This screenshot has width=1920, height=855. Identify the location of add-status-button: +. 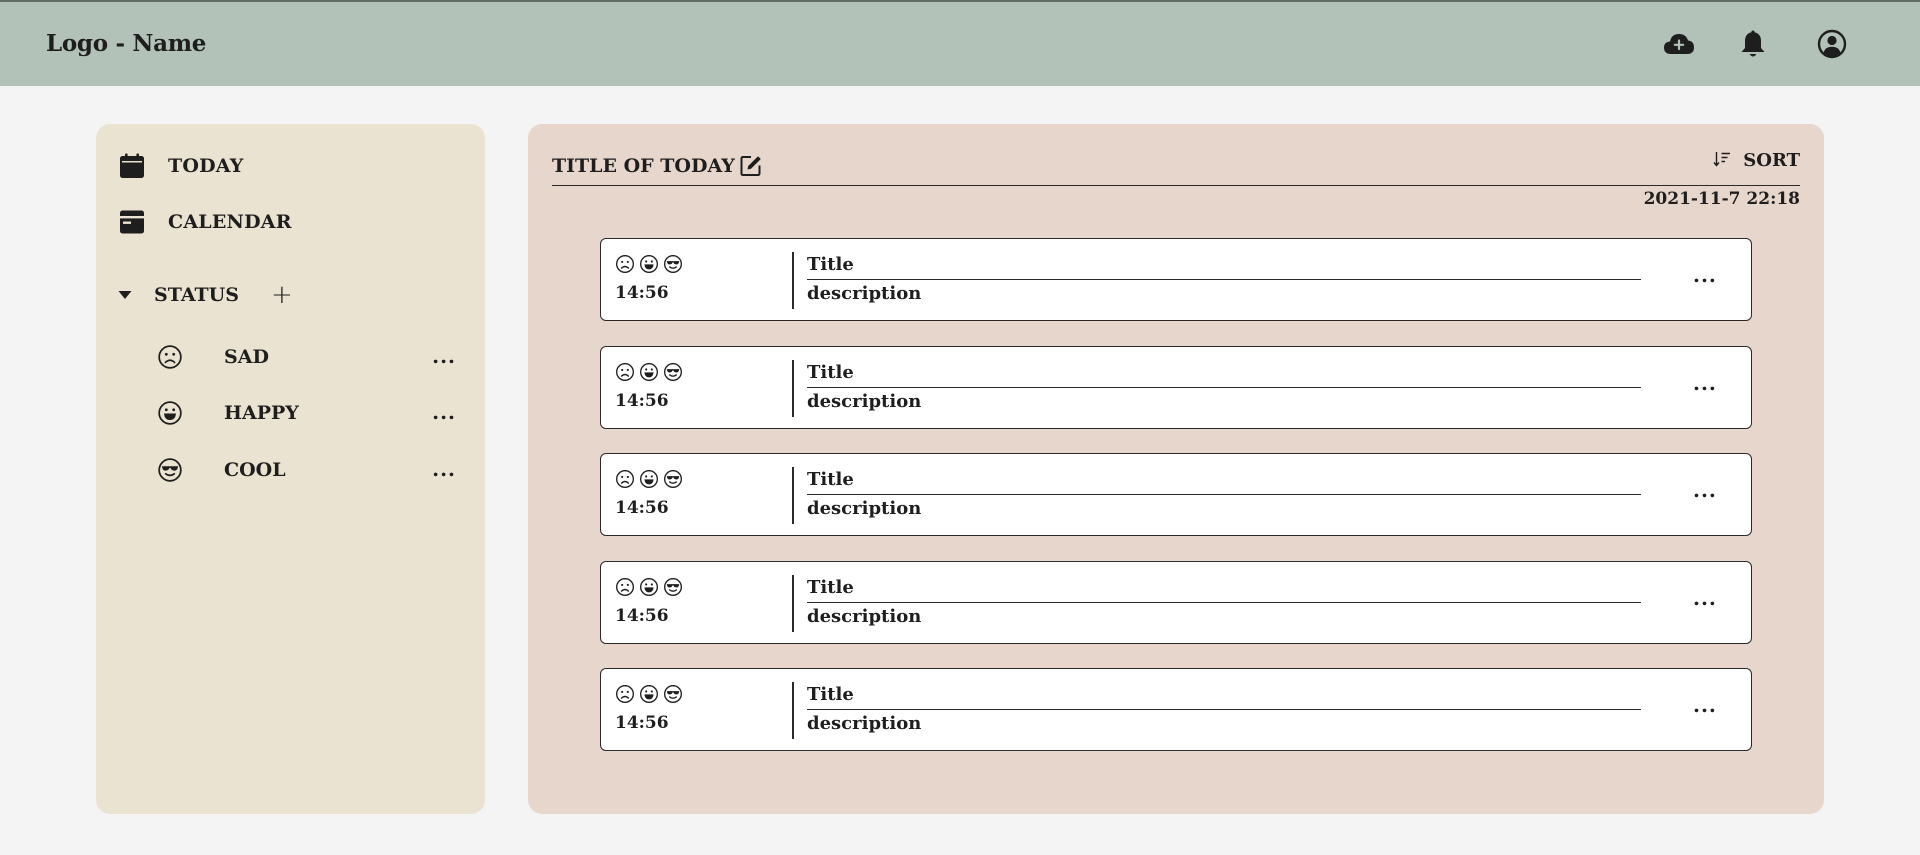
(282, 295).